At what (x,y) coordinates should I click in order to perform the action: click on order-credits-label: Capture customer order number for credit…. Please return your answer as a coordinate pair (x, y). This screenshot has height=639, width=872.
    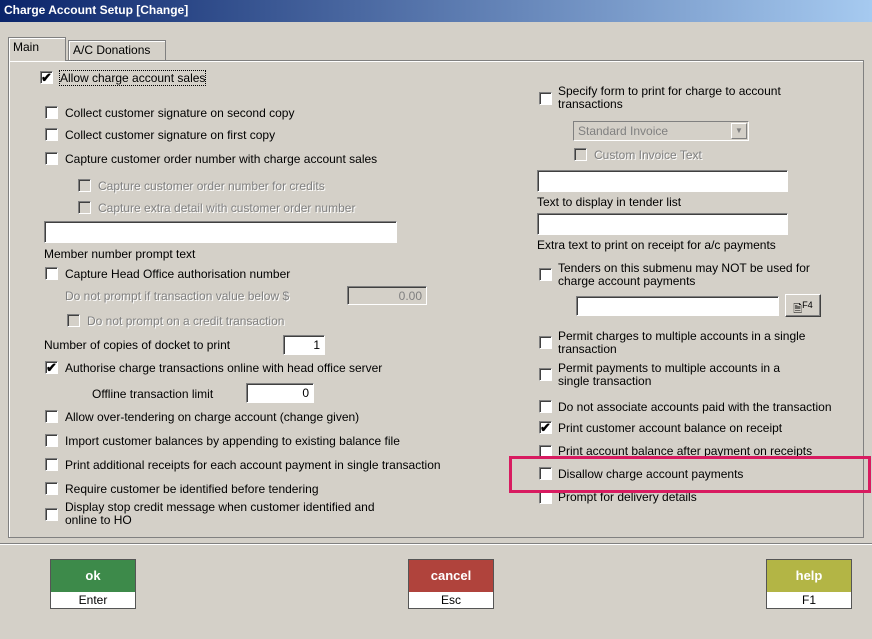
    Looking at the image, I should click on (211, 186).